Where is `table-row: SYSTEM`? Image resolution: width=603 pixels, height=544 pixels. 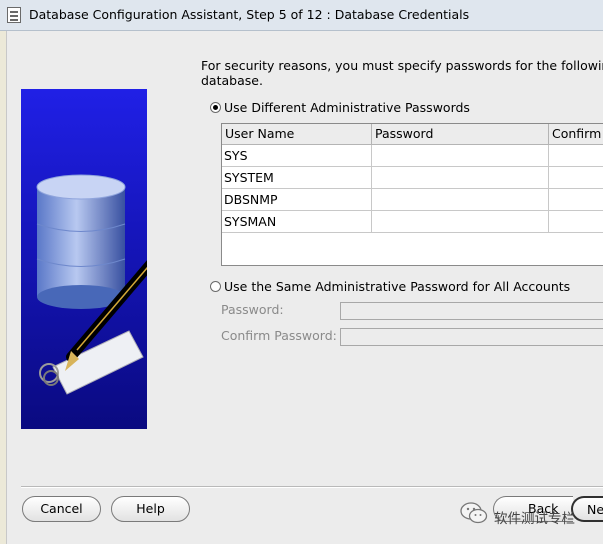
table-row: SYSTEM is located at coordinates (412, 178).